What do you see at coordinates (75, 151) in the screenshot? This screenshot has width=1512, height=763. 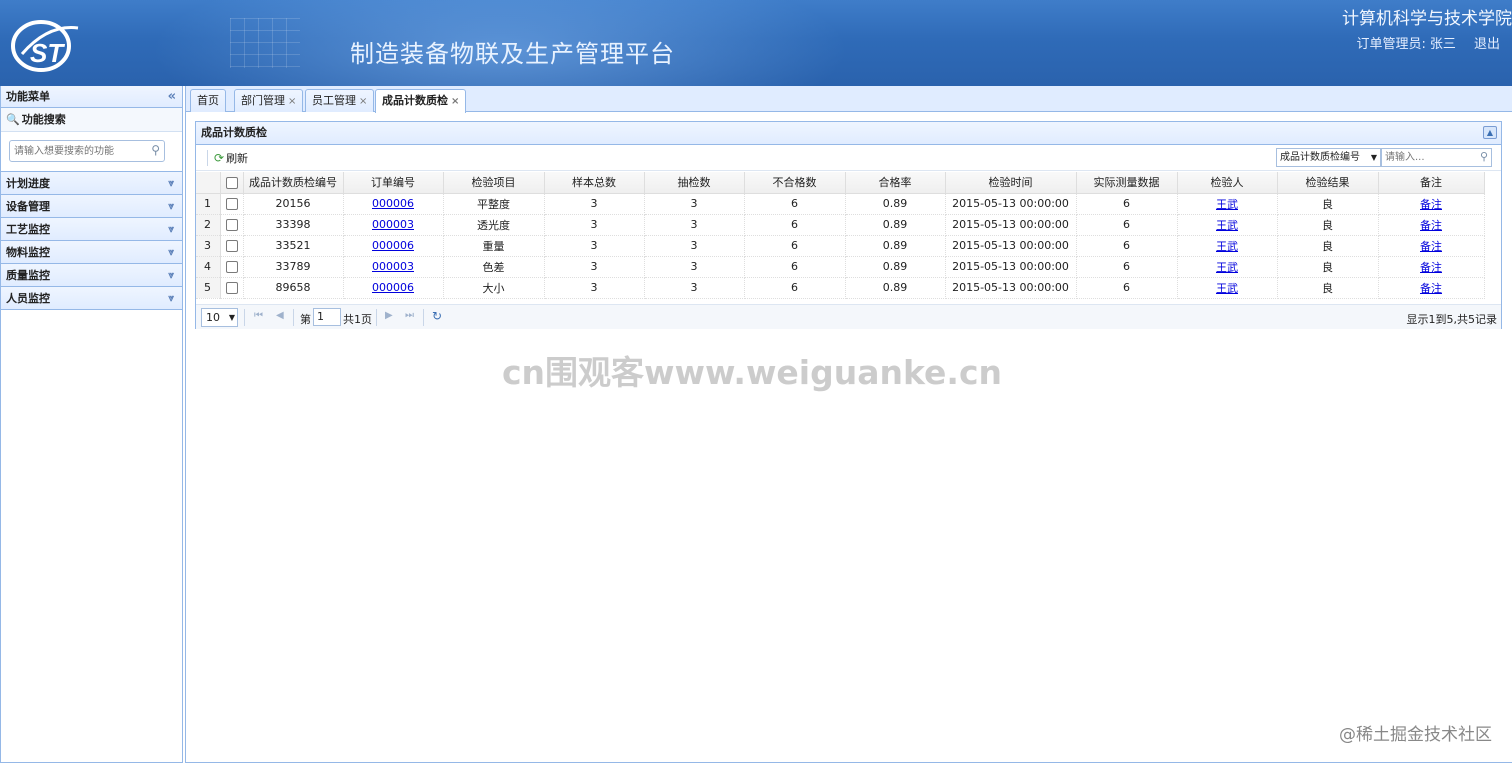 I see `function-search-input` at bounding box center [75, 151].